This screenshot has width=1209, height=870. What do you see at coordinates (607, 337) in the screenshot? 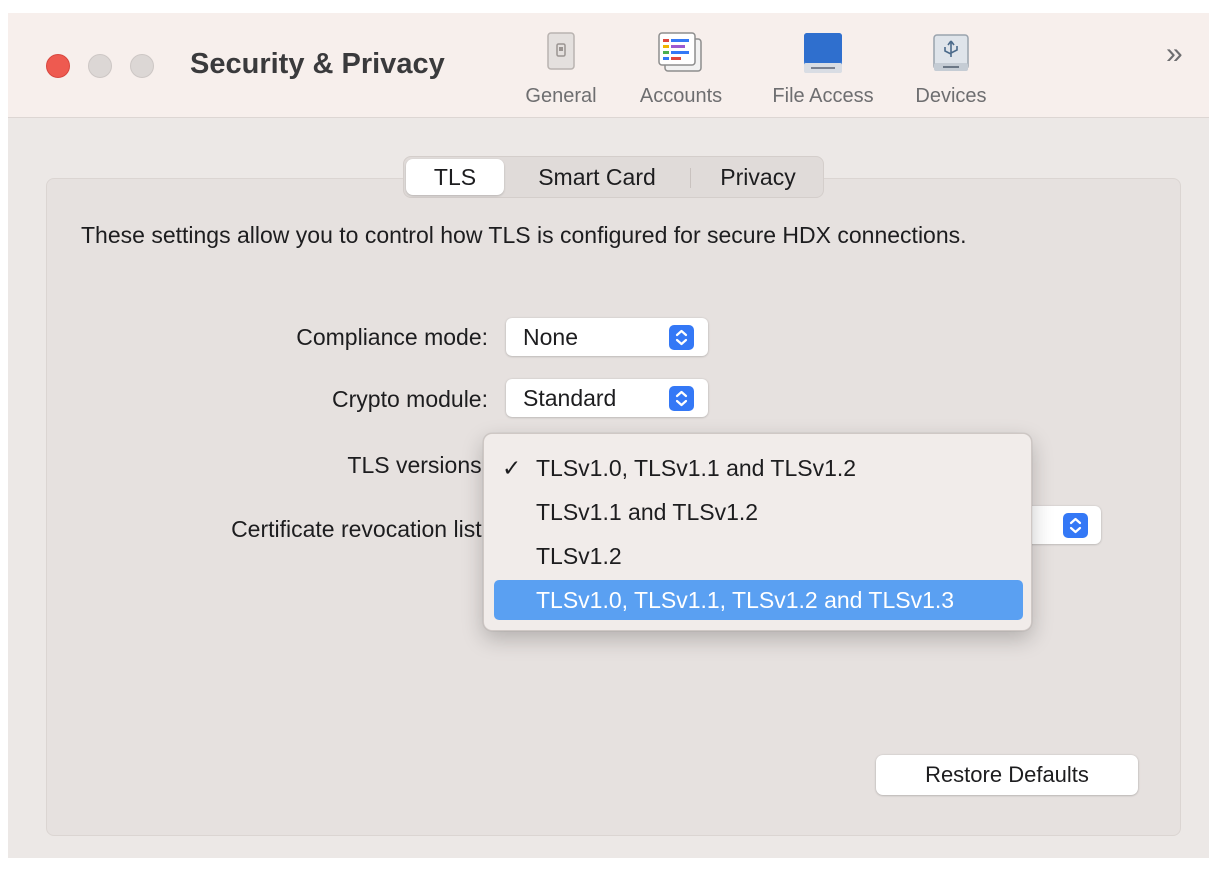
I see `compliance-mode-popup: None` at bounding box center [607, 337].